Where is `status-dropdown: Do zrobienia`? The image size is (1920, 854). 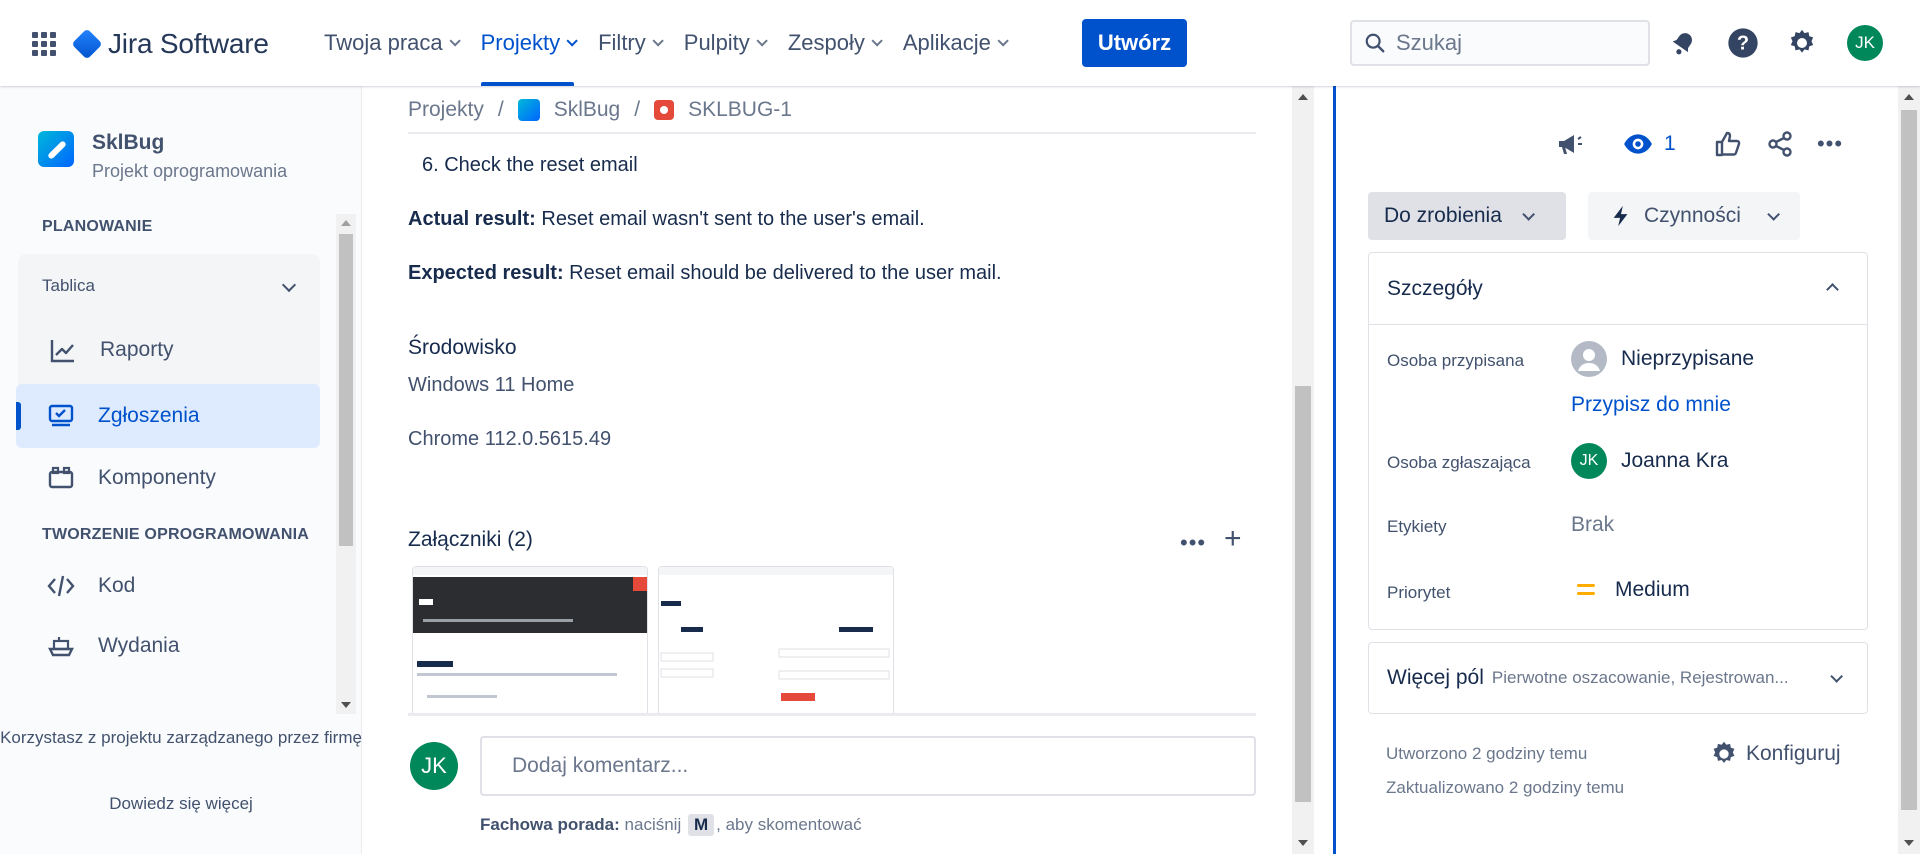
status-dropdown: Do zrobienia is located at coordinates (1467, 216).